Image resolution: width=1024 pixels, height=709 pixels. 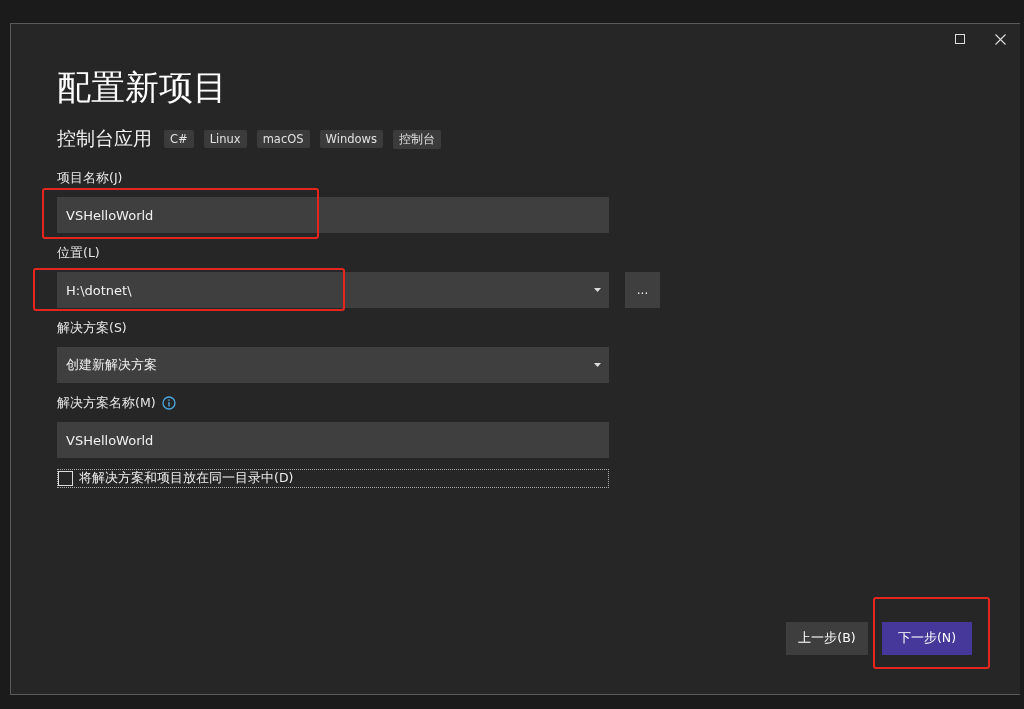 What do you see at coordinates (179, 139) in the screenshot?
I see `tag: C#` at bounding box center [179, 139].